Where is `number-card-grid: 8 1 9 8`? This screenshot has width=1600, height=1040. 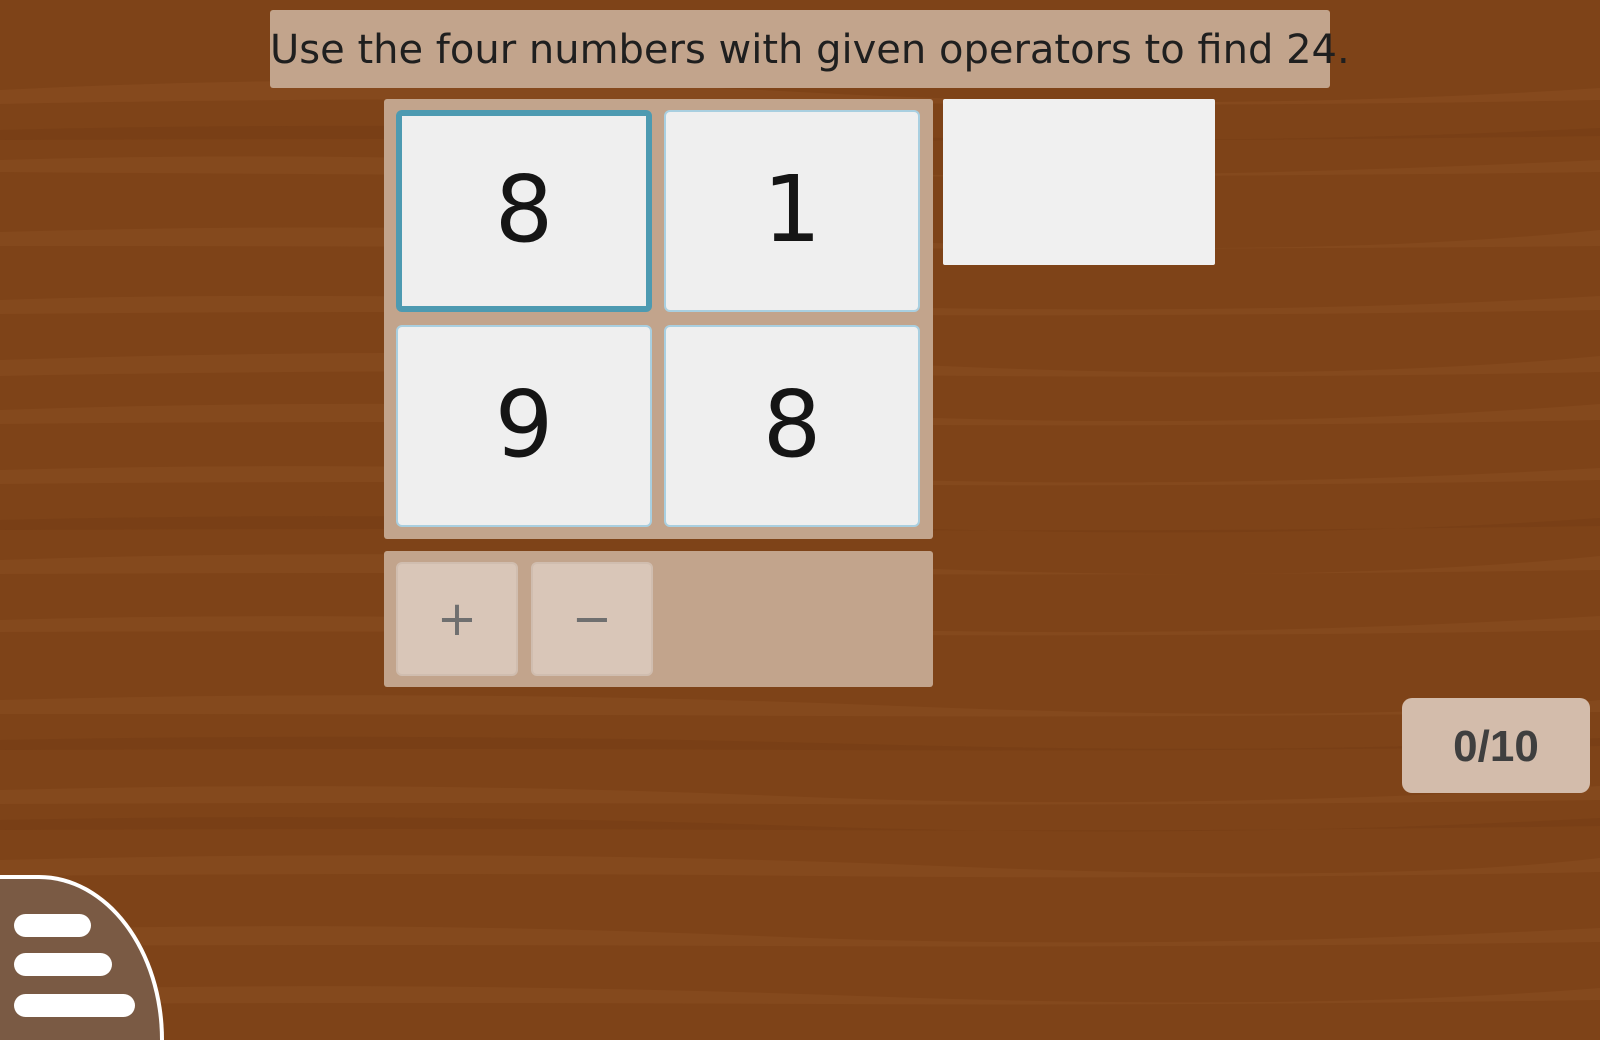 number-card-grid: 8 1 9 8 is located at coordinates (658, 319).